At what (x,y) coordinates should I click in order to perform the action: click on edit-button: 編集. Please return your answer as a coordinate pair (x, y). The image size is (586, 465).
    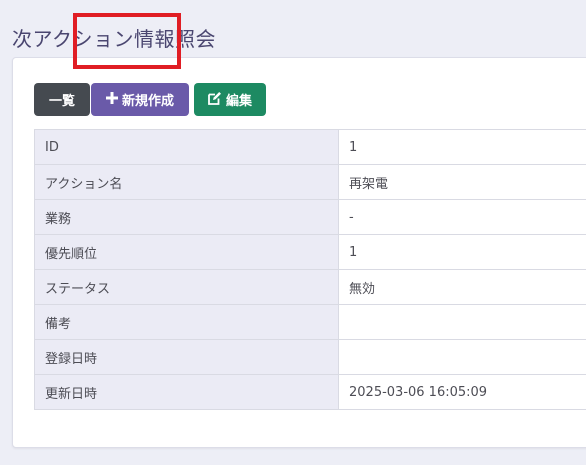
    Looking at the image, I should click on (230, 99).